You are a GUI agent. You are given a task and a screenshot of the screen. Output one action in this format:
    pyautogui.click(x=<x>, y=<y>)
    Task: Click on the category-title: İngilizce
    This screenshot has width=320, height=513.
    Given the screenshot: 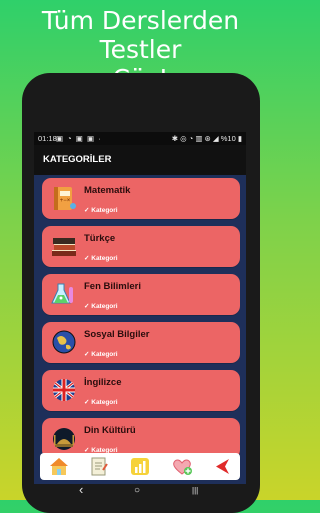 What is the action you would take?
    pyautogui.click(x=103, y=382)
    